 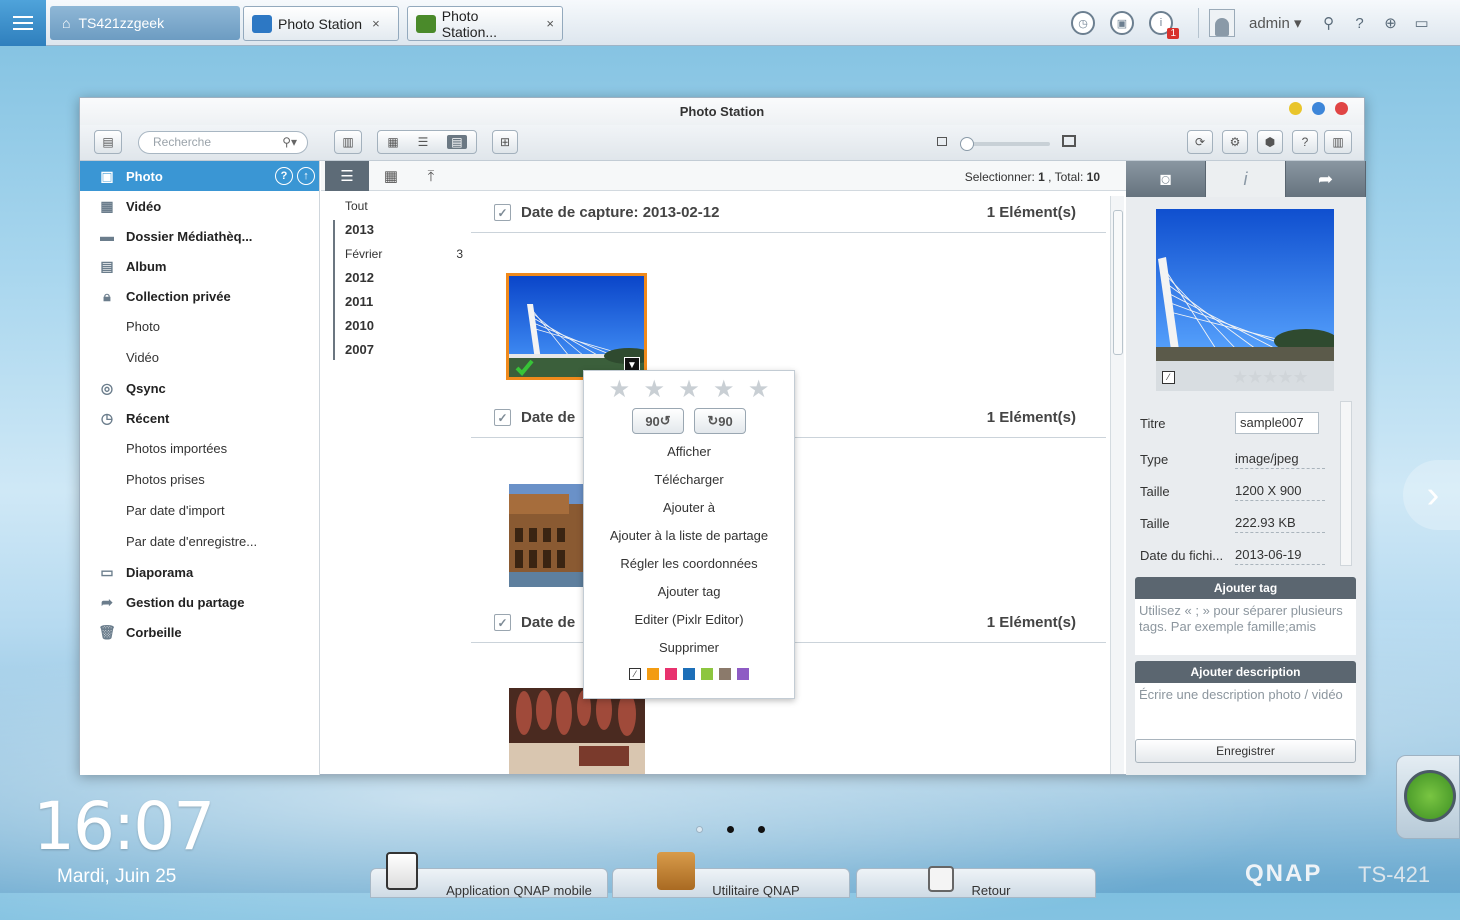 I want to click on dock-item-back: Retour, so click(x=976, y=883).